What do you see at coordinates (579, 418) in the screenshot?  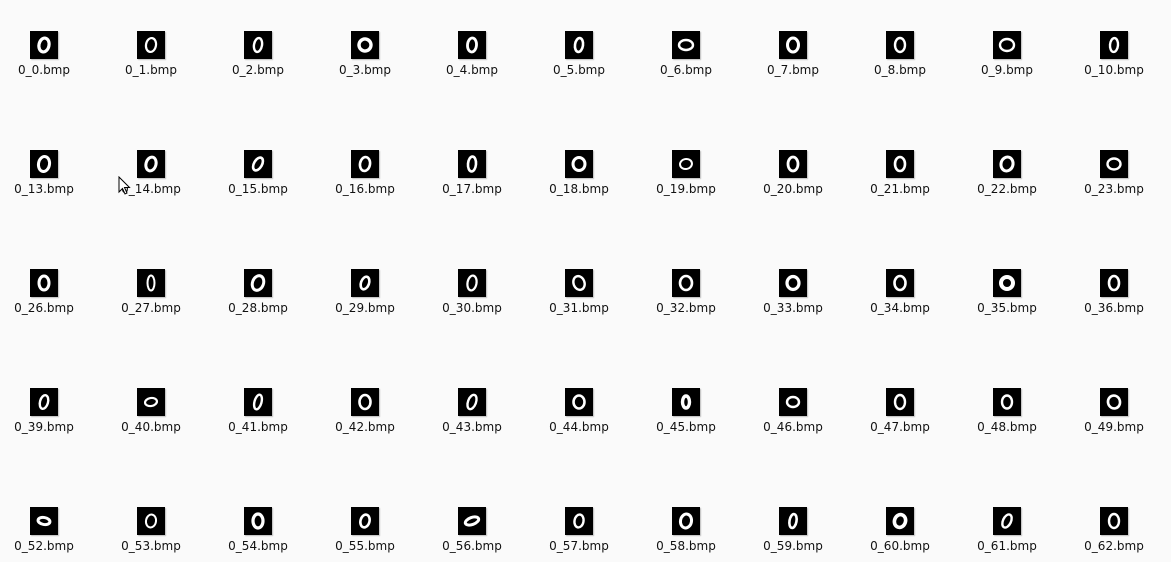 I see `file-item: 0_44.bmp` at bounding box center [579, 418].